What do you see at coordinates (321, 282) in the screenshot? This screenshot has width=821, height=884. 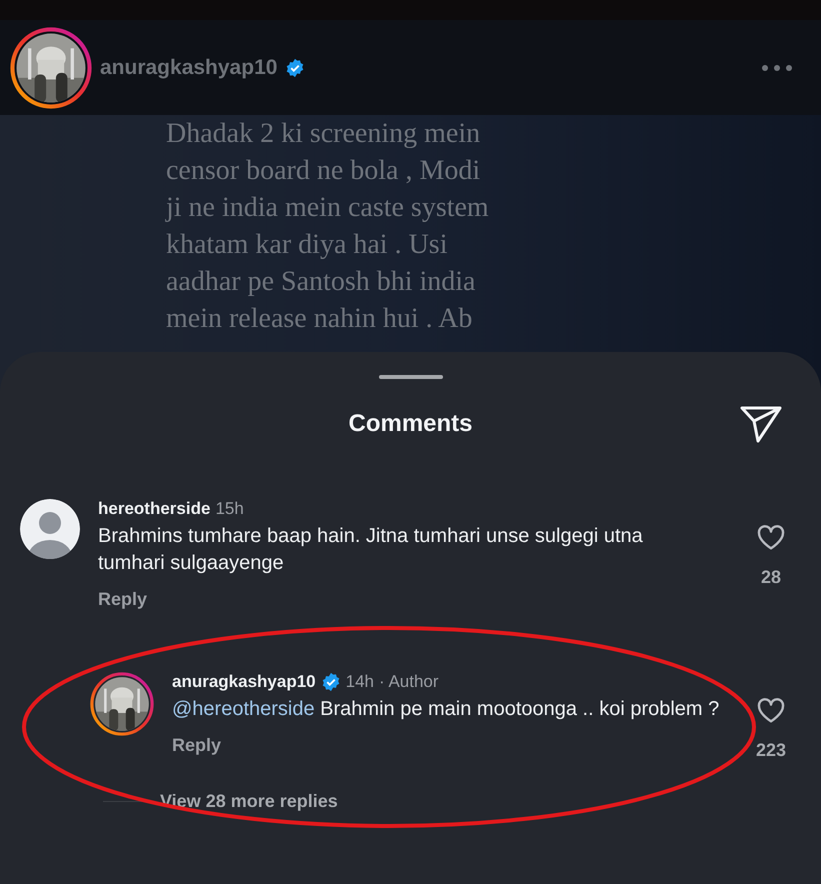 I see `post-text-line: aadhar pe Santosh bhi india` at bounding box center [321, 282].